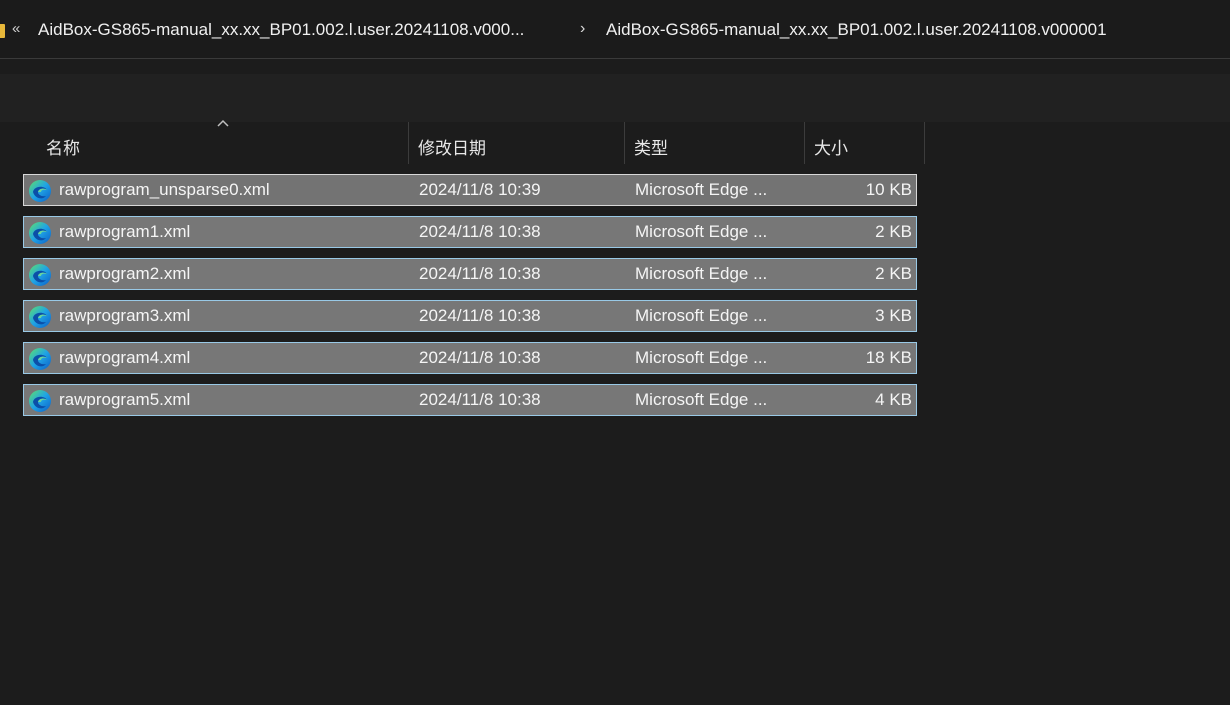 The width and height of the screenshot is (1230, 705). What do you see at coordinates (615, 98) in the screenshot?
I see `toolbar-strip` at bounding box center [615, 98].